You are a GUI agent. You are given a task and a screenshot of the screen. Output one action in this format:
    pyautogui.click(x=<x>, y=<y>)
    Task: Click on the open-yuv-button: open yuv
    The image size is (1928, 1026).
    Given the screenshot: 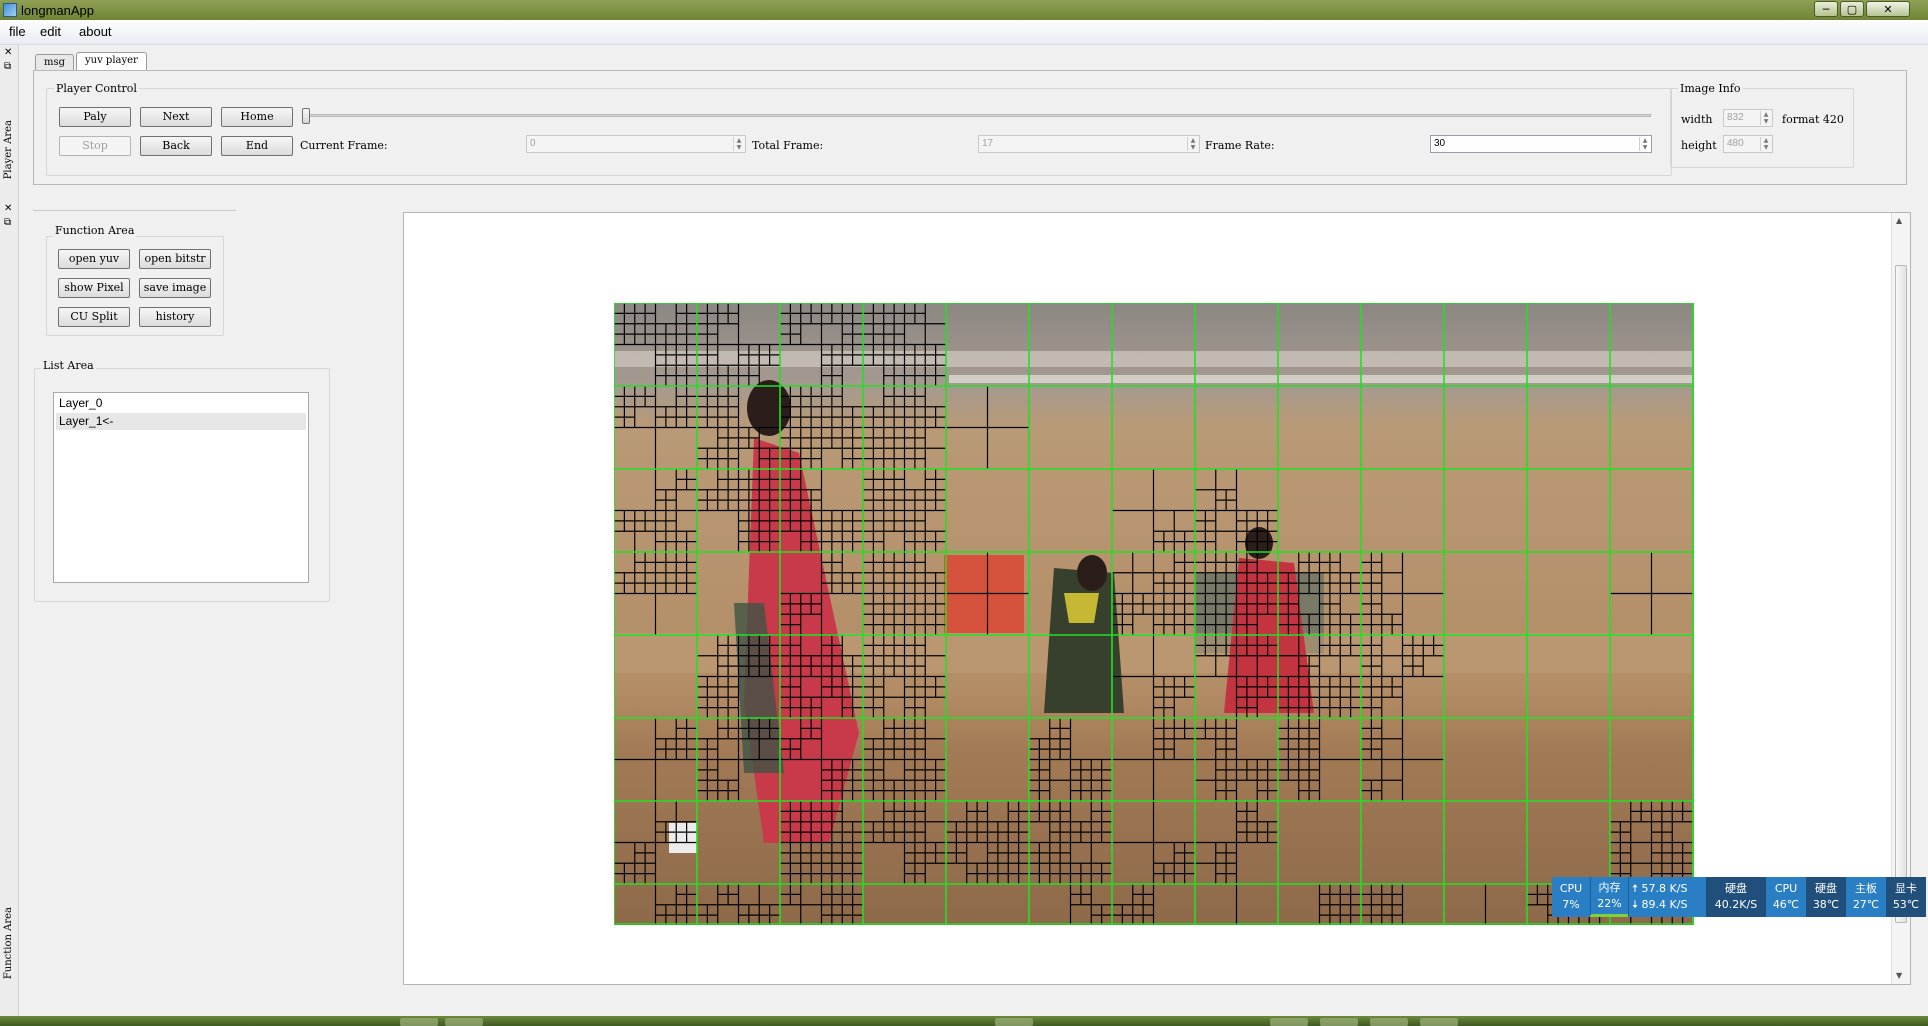 What is the action you would take?
    pyautogui.click(x=94, y=259)
    